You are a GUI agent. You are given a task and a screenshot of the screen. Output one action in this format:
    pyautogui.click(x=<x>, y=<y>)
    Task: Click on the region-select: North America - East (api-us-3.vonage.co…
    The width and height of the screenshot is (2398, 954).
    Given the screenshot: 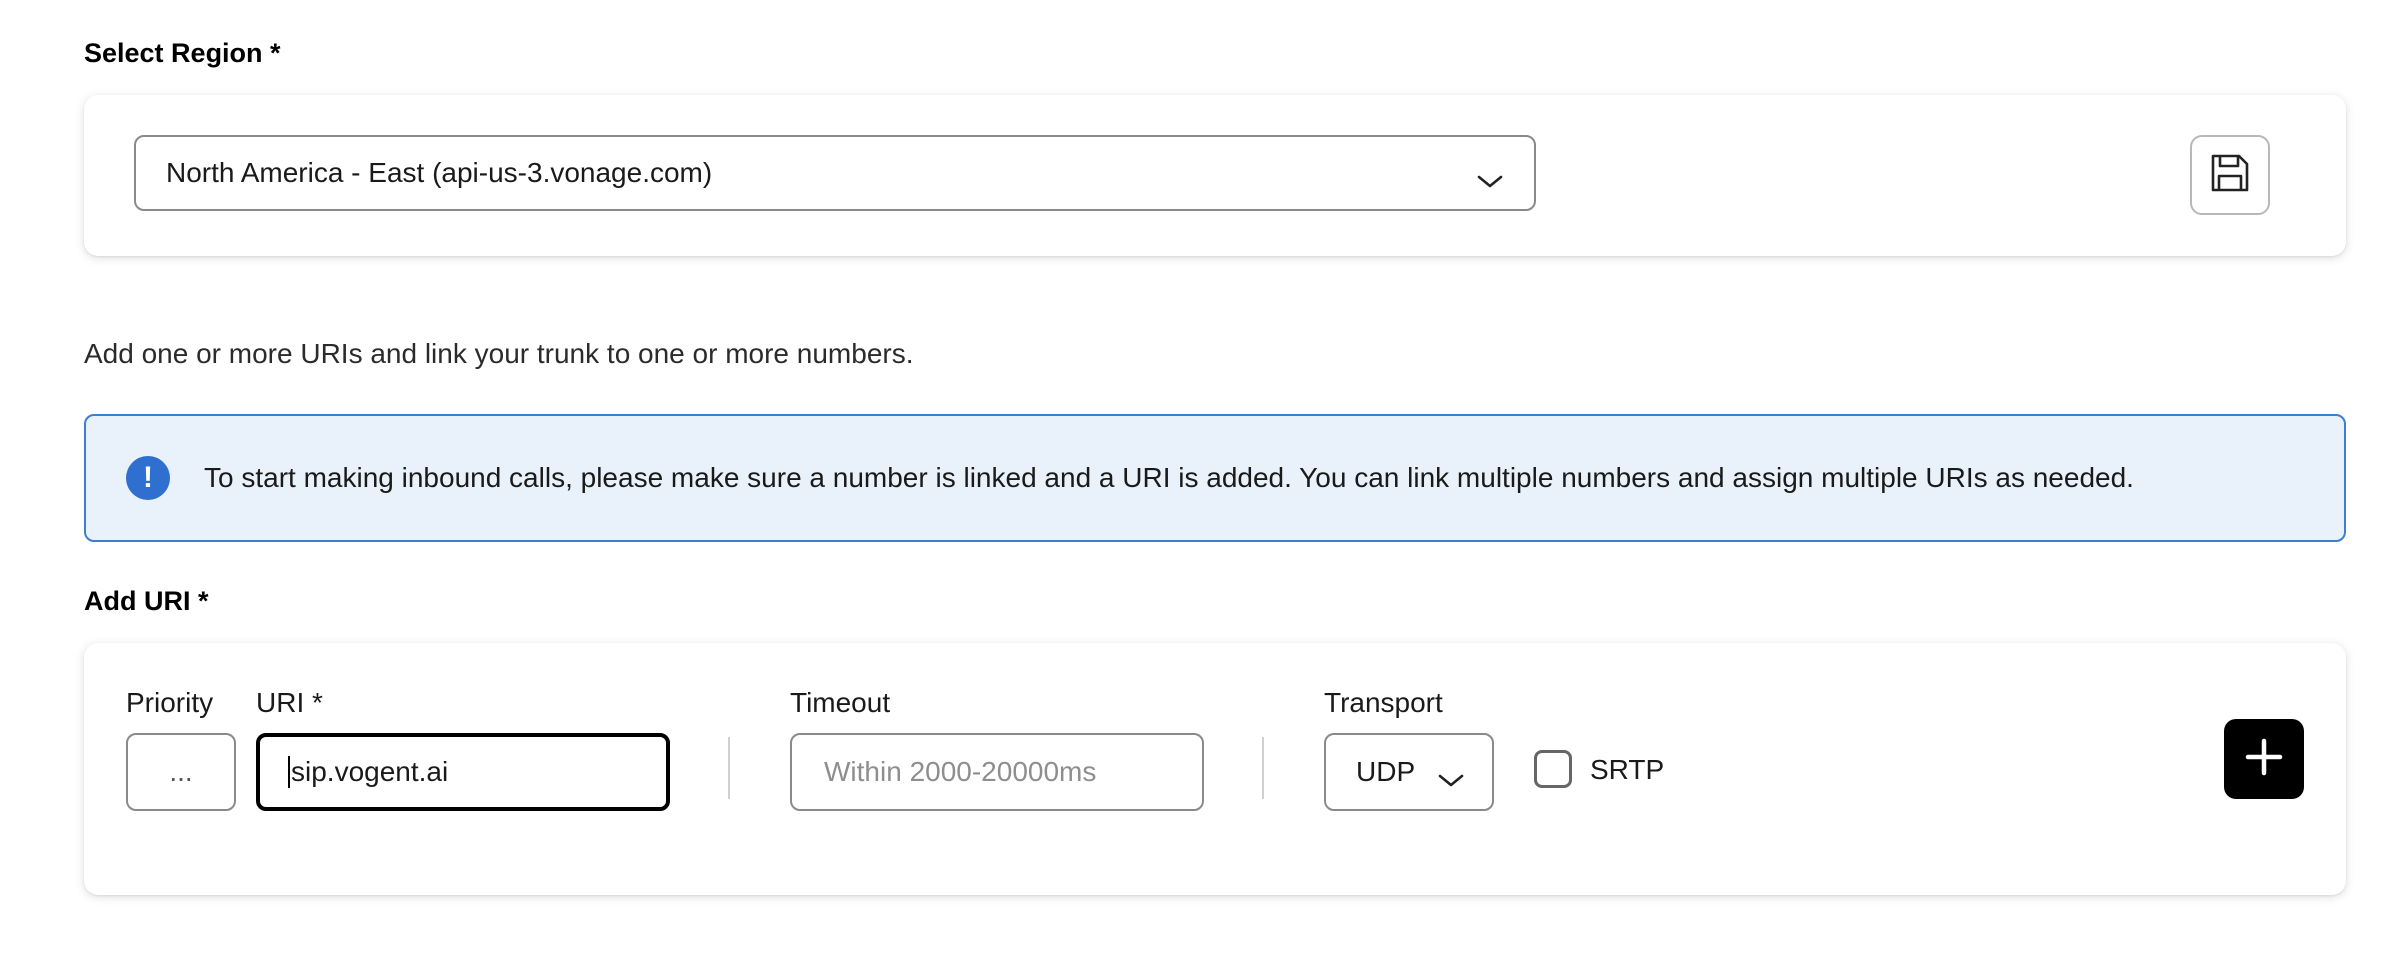 What is the action you would take?
    pyautogui.click(x=835, y=173)
    